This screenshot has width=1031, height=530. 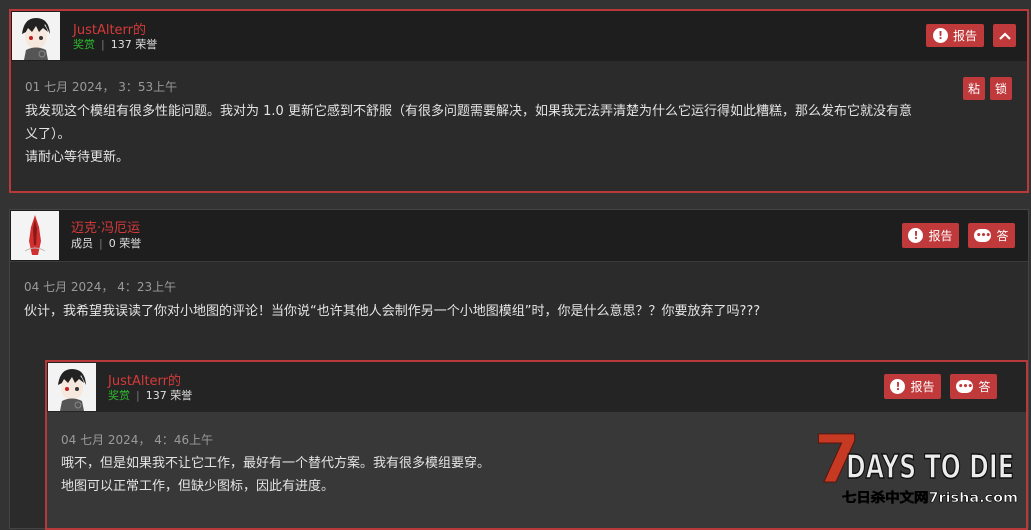 I want to click on site-text: 七日杀中文网7risha.com, so click(x=930, y=498).